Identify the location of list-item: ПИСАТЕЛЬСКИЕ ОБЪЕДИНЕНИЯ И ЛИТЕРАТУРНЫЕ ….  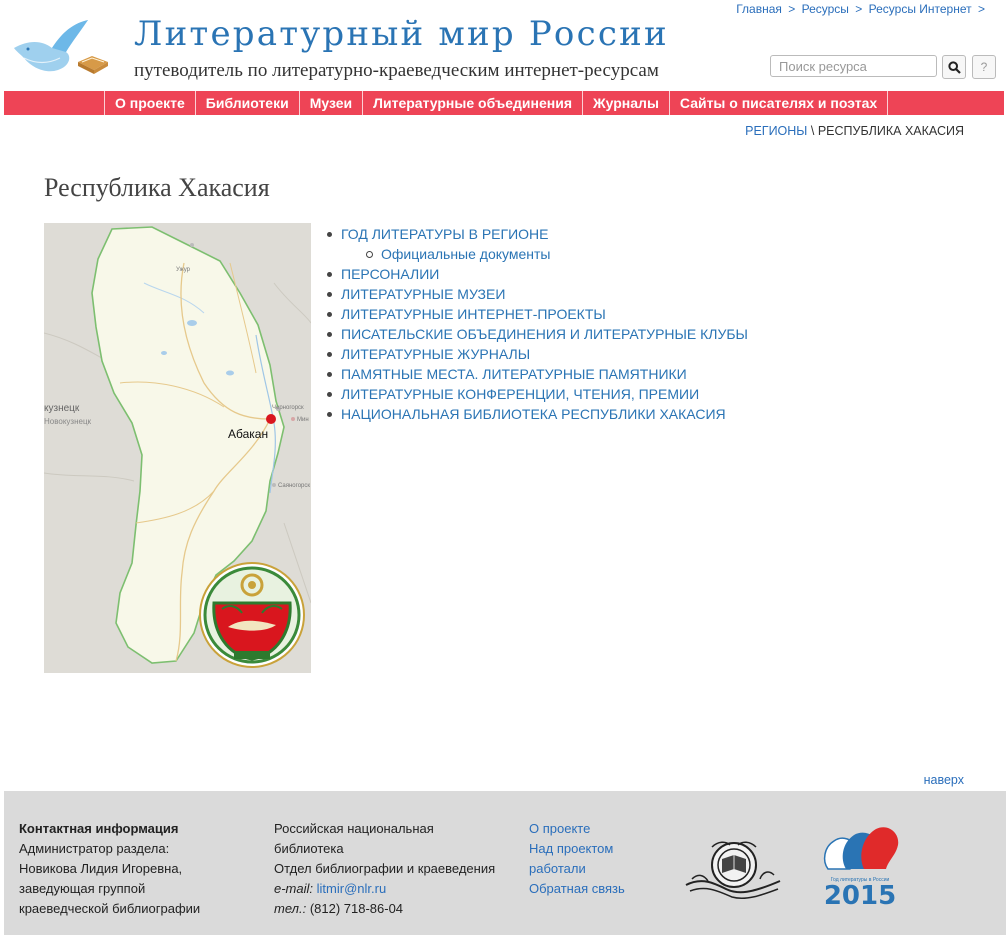
(534, 334).